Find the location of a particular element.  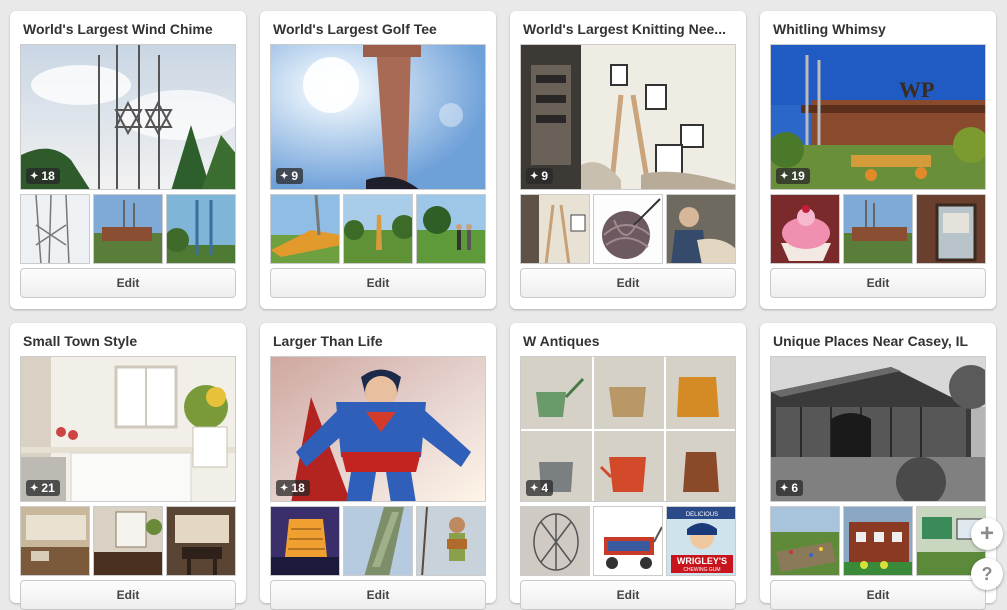

board-card: Unique Places Near Casey, IL ✦ 6 Edit is located at coordinates (878, 466).